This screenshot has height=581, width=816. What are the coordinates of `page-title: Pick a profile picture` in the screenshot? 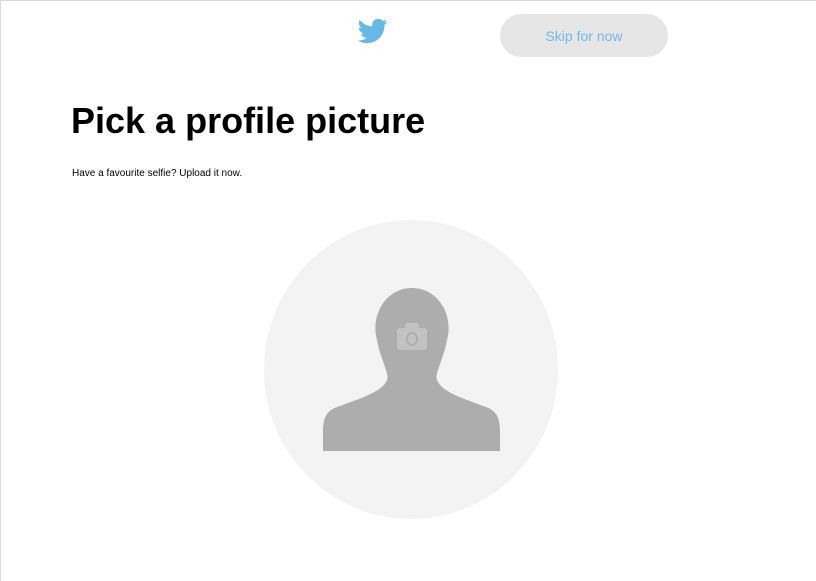 It's located at (248, 120).